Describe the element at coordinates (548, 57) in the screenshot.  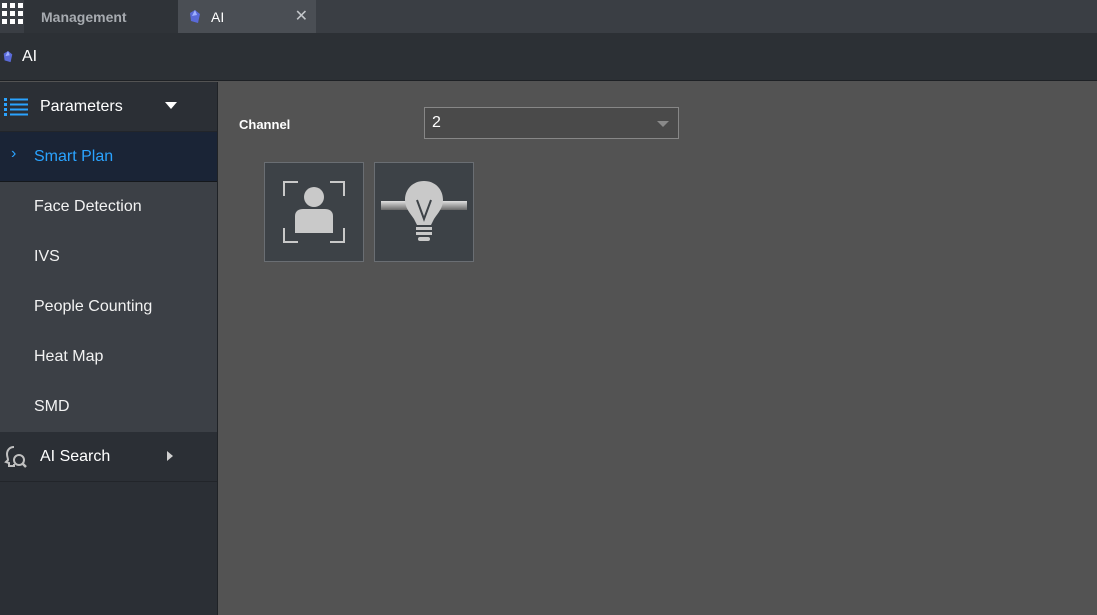
I see `page-header: AI` at that location.